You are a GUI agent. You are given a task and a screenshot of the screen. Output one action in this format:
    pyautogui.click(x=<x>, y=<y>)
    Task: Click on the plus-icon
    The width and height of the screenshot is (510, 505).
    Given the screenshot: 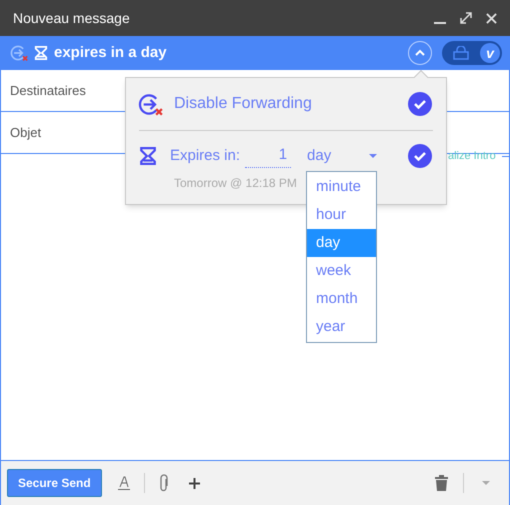 What is the action you would take?
    pyautogui.click(x=194, y=483)
    